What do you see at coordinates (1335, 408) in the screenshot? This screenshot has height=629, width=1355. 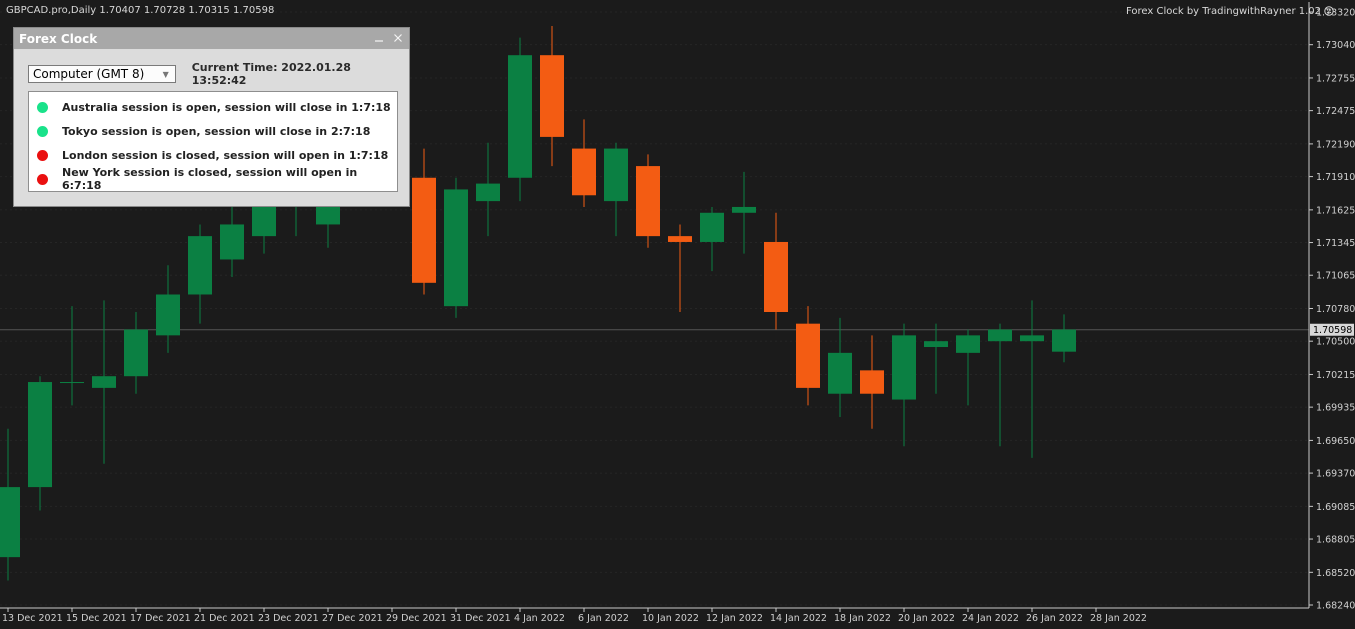 I see `y-tick-label: 1.69935` at bounding box center [1335, 408].